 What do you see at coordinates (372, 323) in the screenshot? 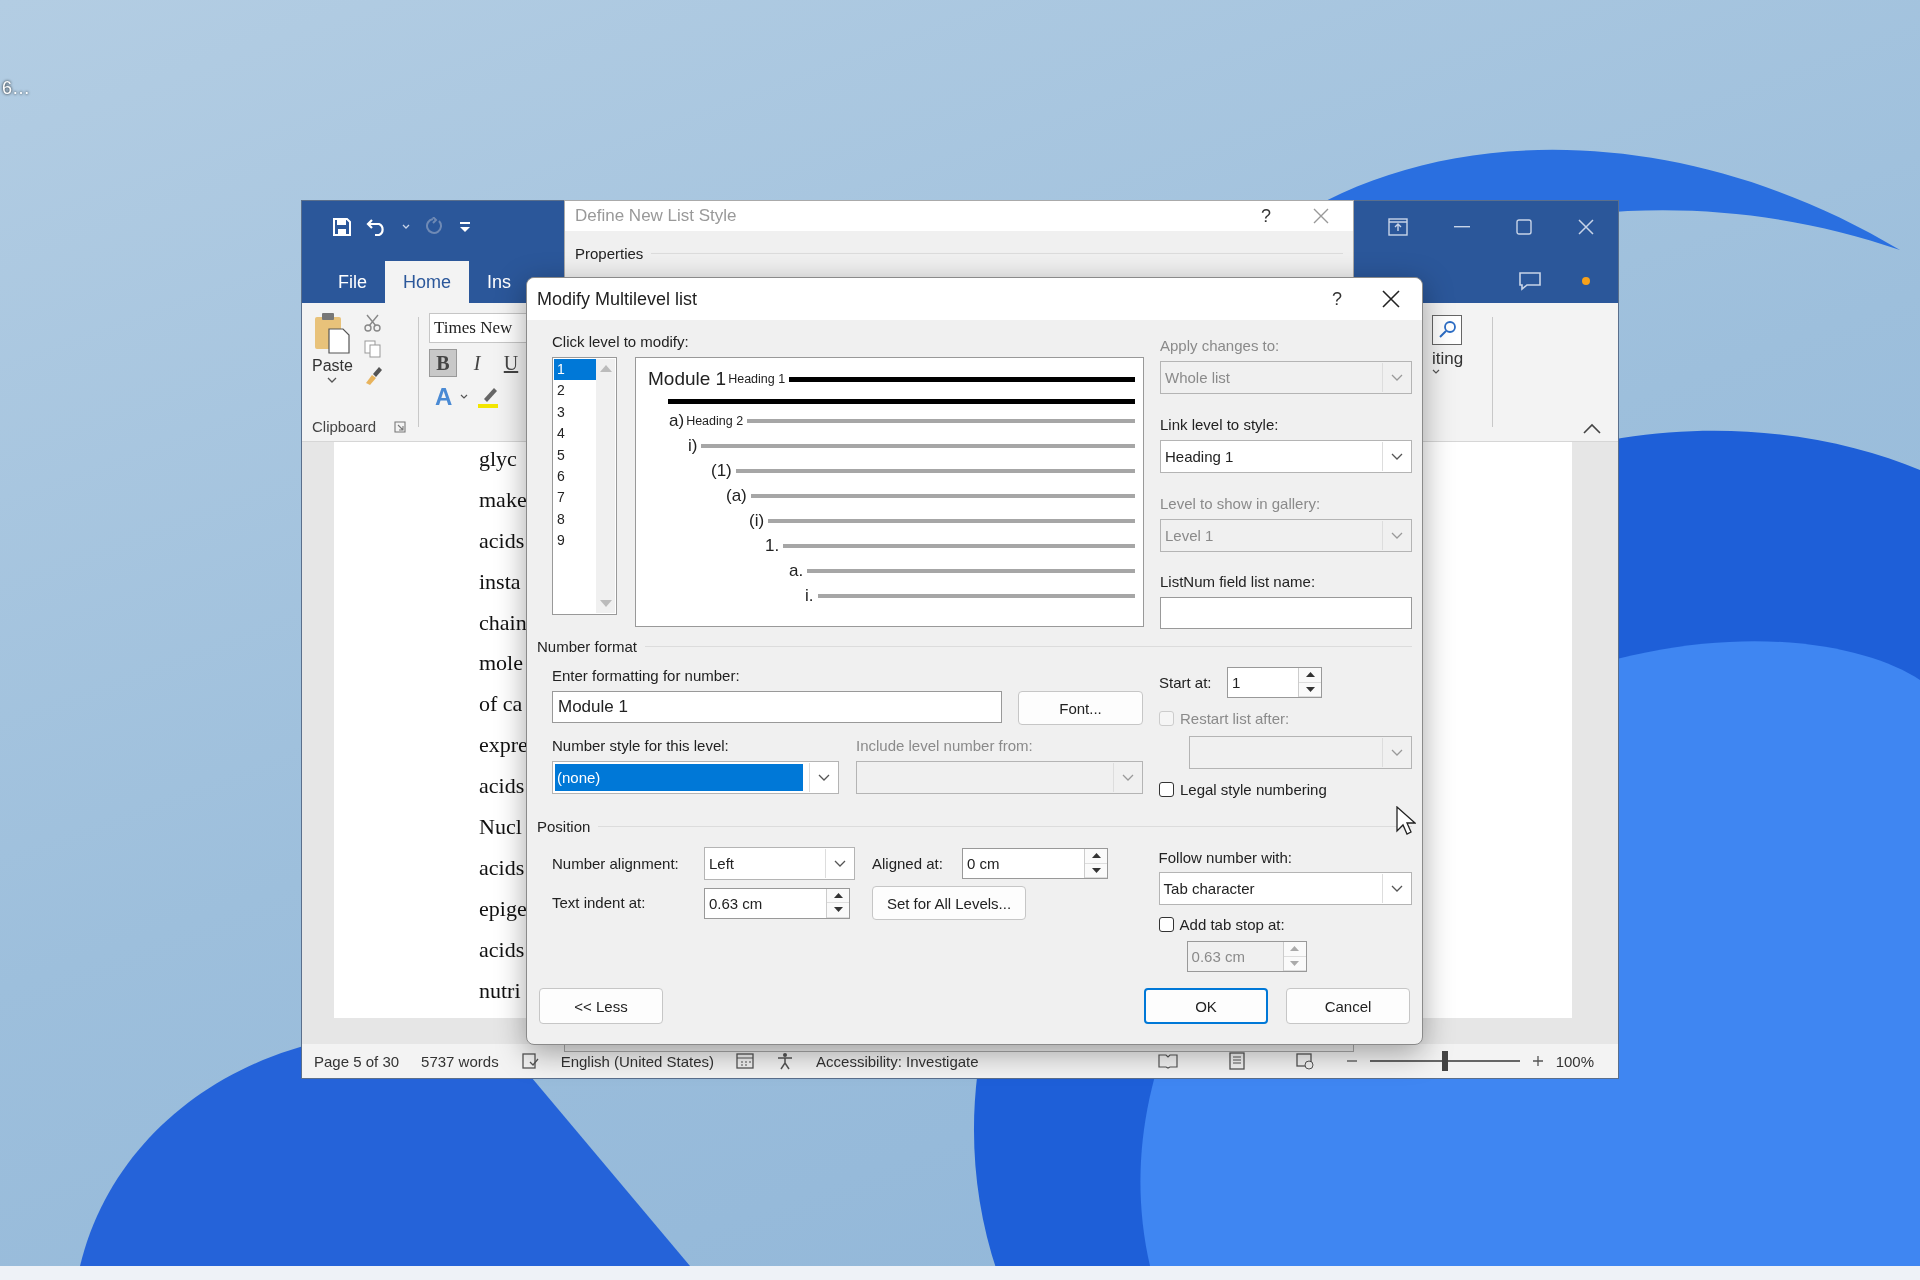
I see `scissors-icon` at bounding box center [372, 323].